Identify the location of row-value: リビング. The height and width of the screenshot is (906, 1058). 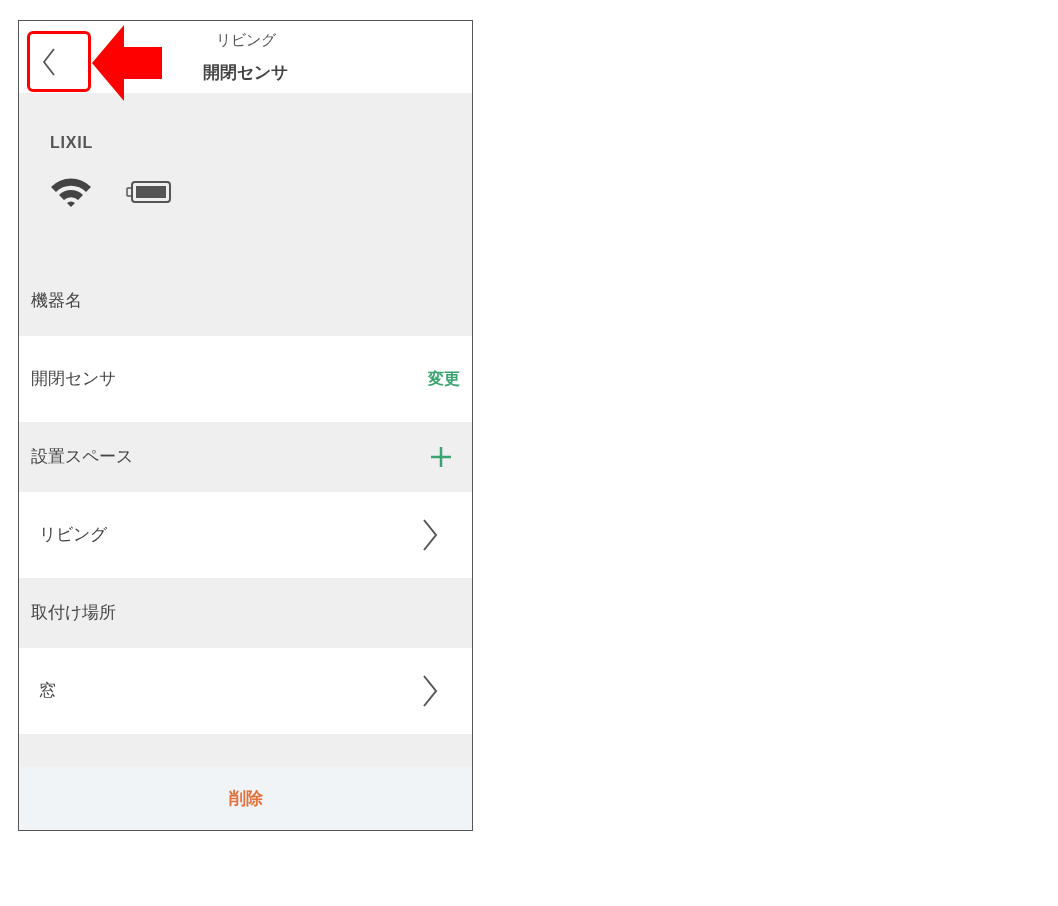
(72, 535).